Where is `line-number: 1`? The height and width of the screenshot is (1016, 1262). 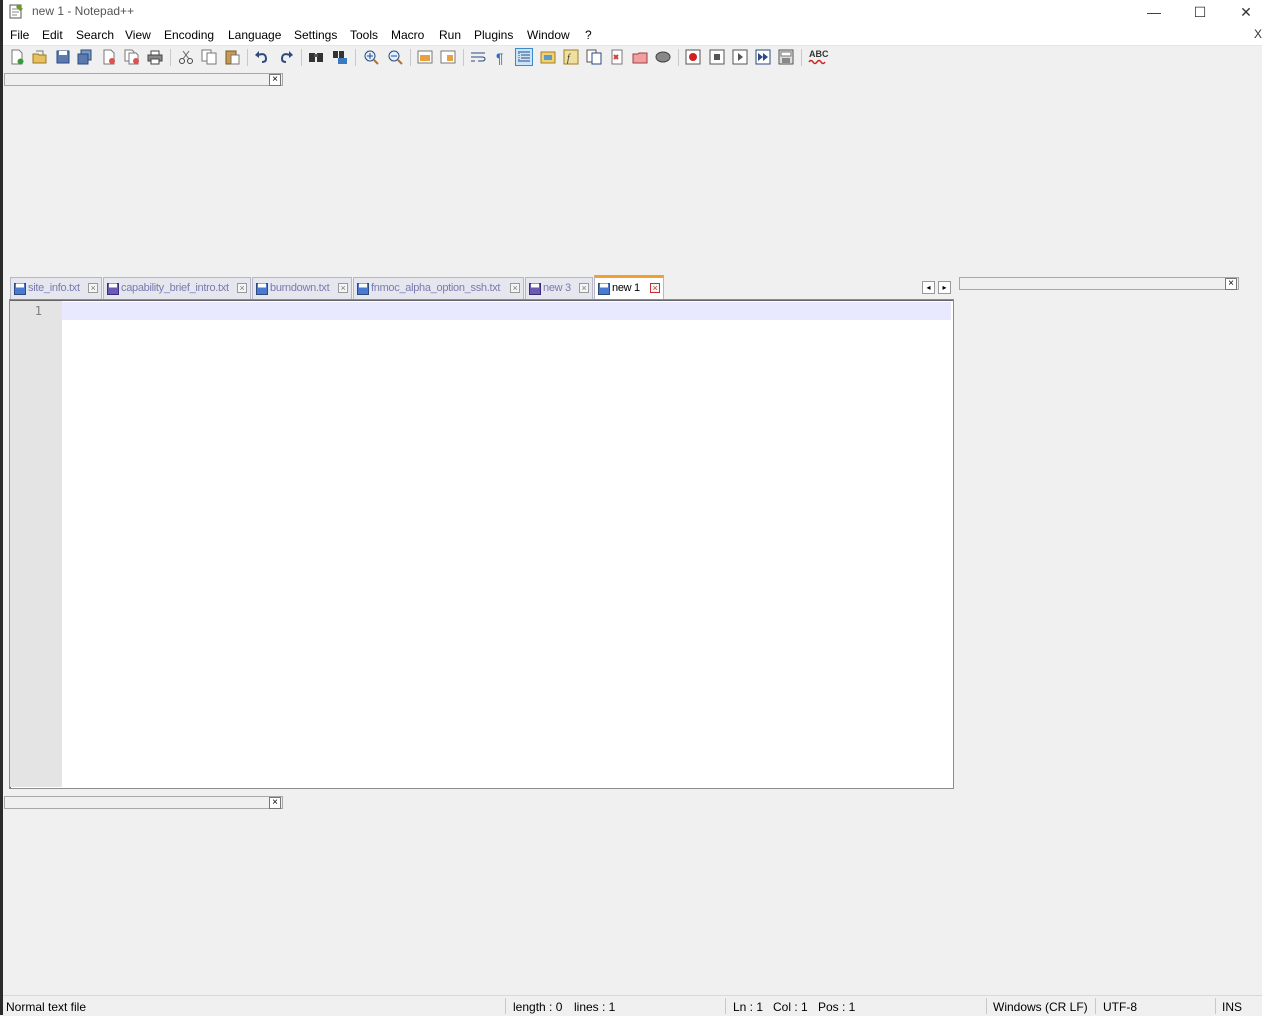
line-number: 1 is located at coordinates (38, 311).